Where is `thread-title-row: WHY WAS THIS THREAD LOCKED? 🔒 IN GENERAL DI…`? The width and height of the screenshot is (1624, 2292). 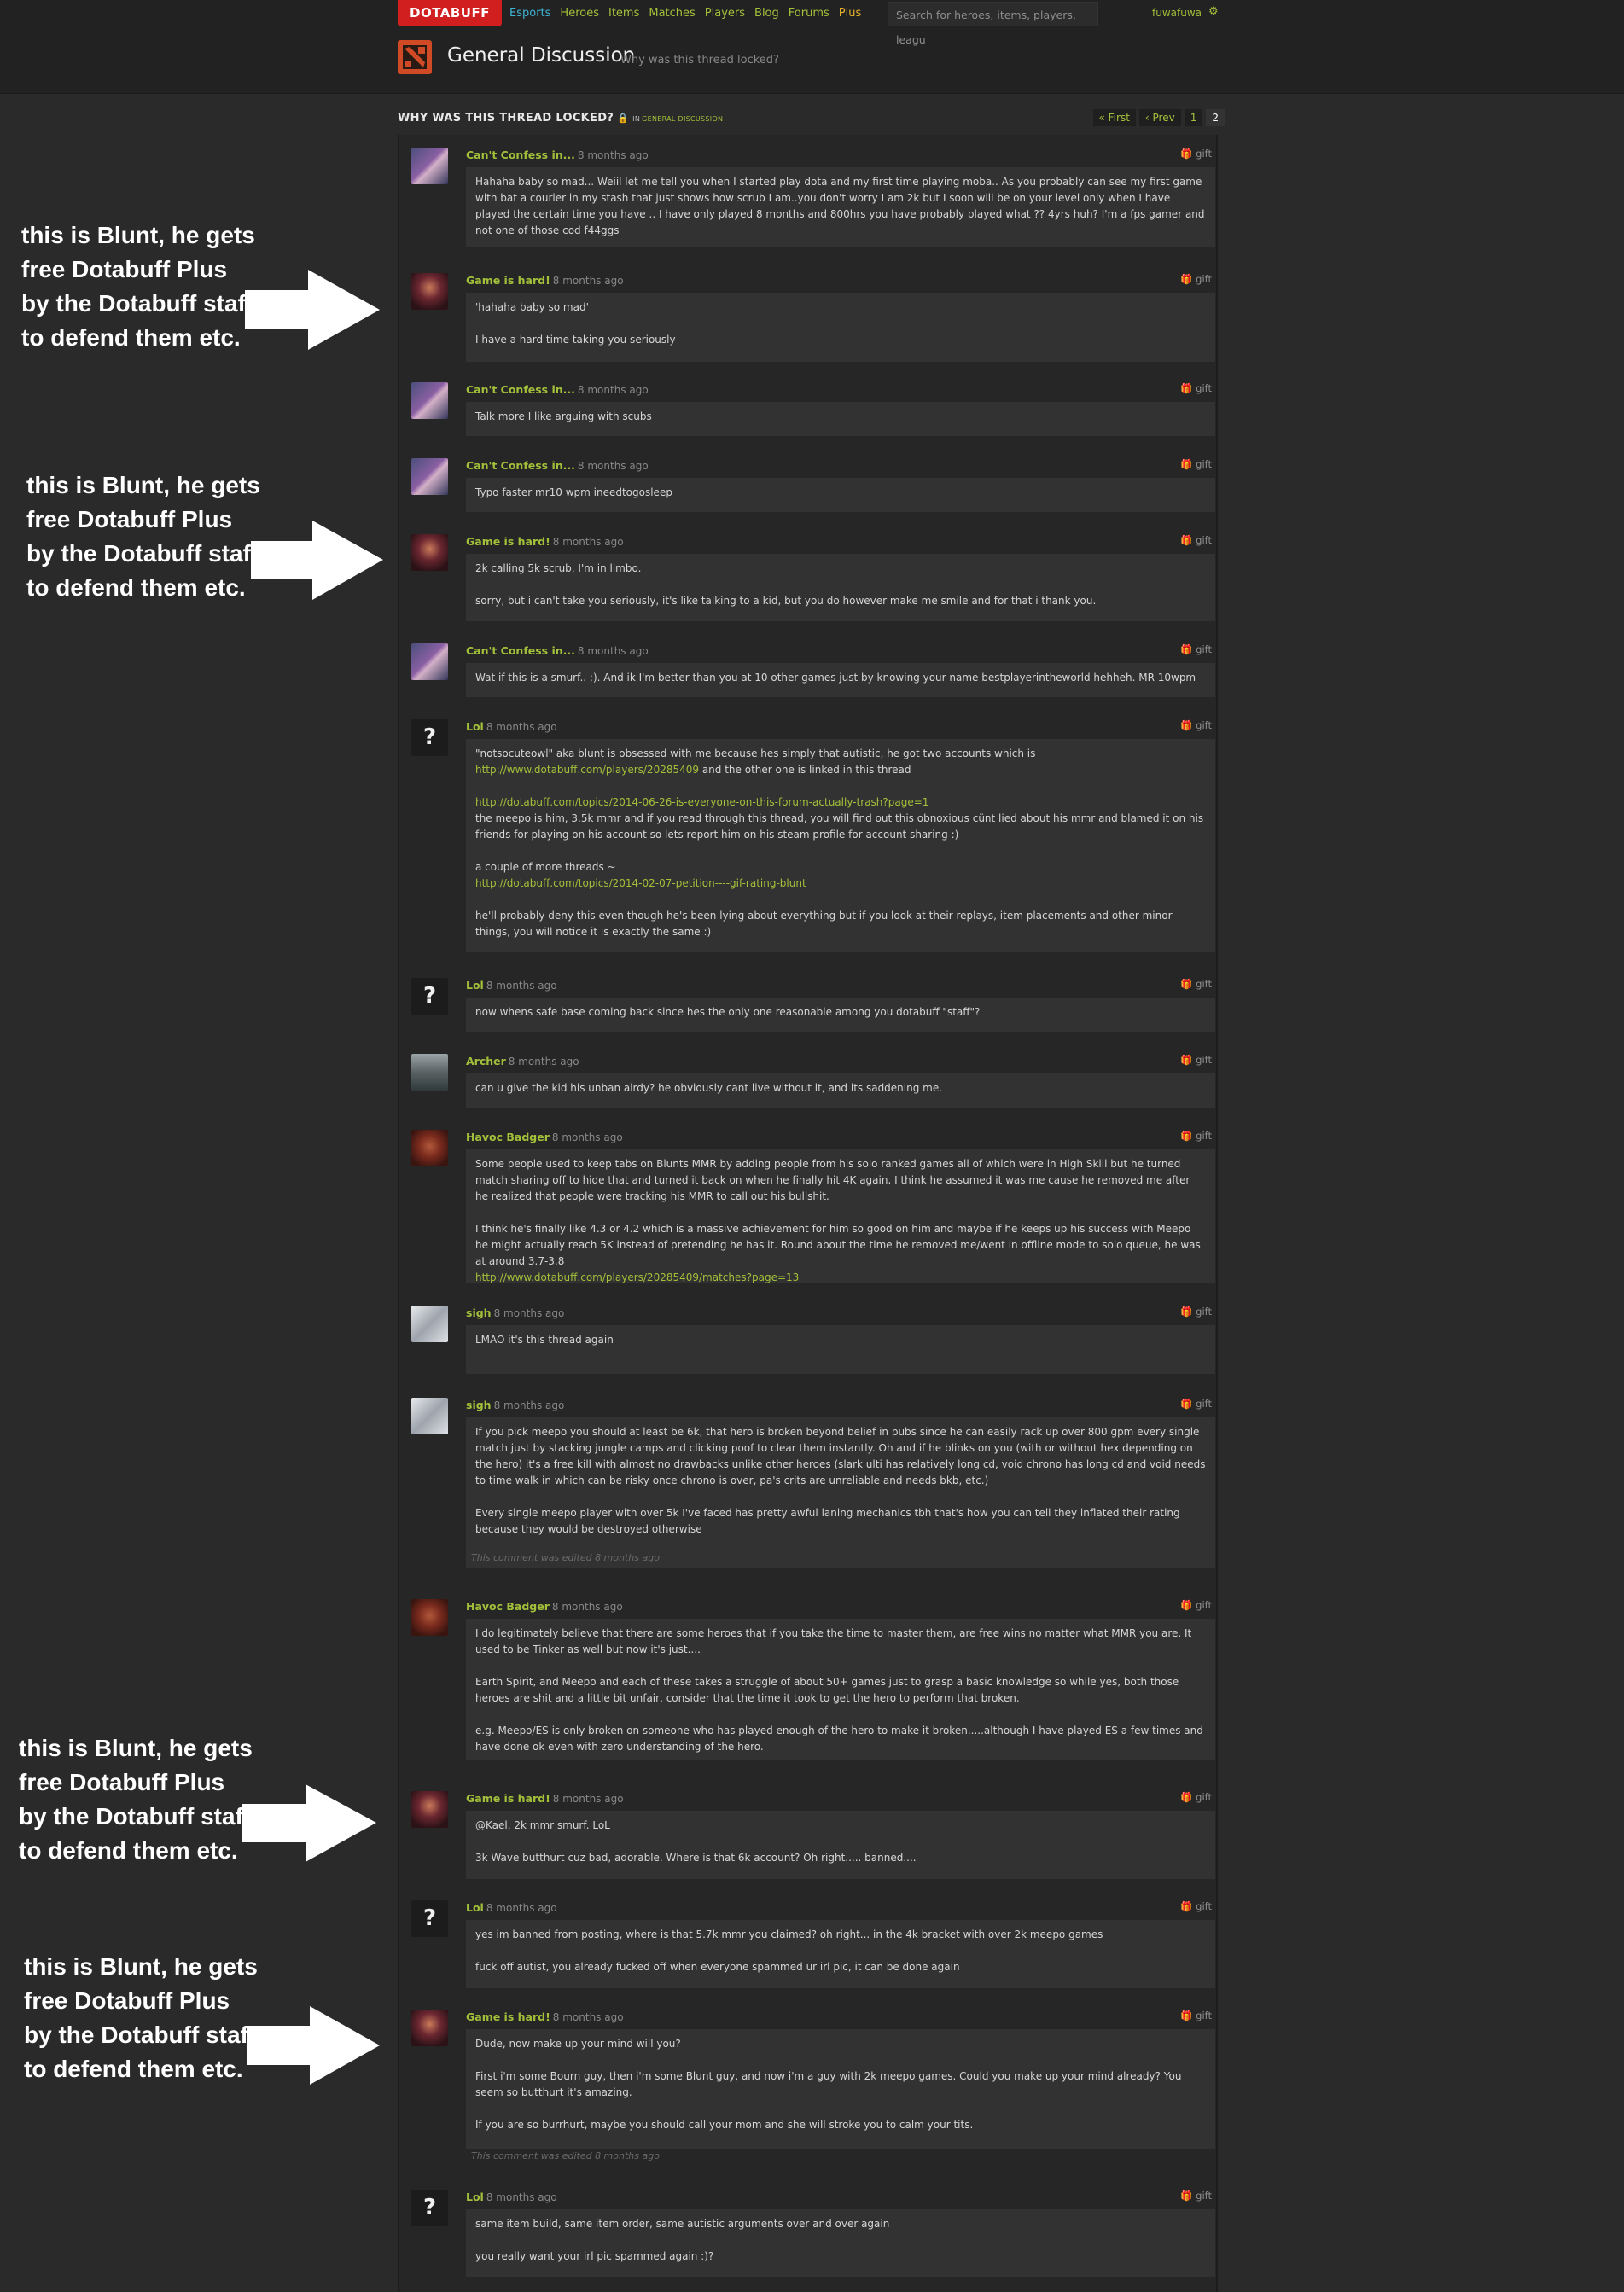
thread-title-row: WHY WAS THIS THREAD LOCKED? 🔒 IN GENERAL DI… is located at coordinates (560, 118).